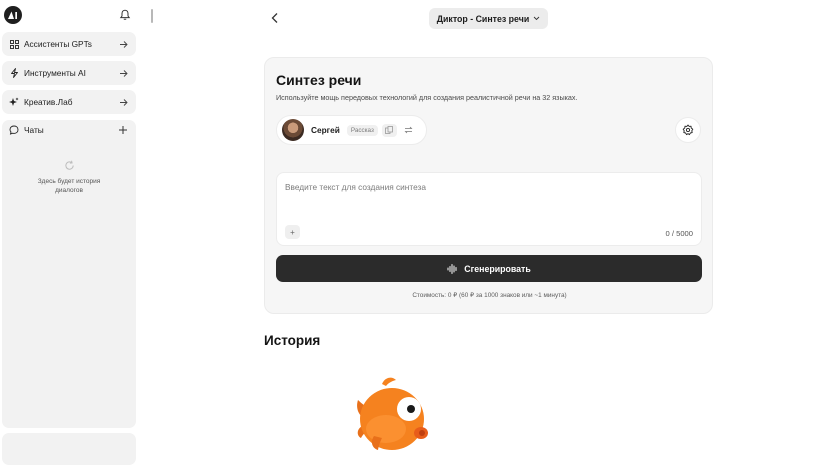 The width and height of the screenshot is (832, 468). I want to click on sidebar-item-tools: Инструменты AI, so click(69, 73).